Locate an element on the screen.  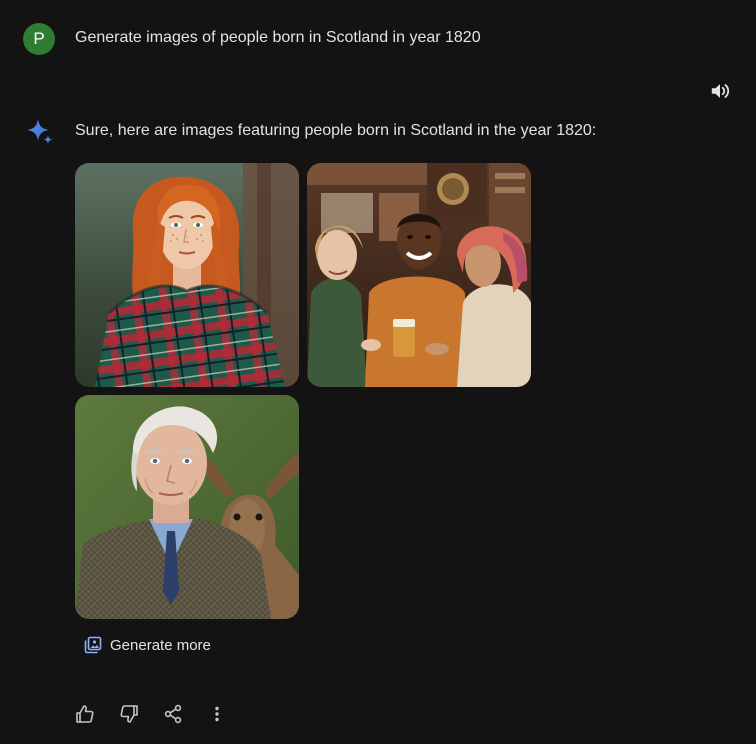
volume-up-icon is located at coordinates (720, 91).